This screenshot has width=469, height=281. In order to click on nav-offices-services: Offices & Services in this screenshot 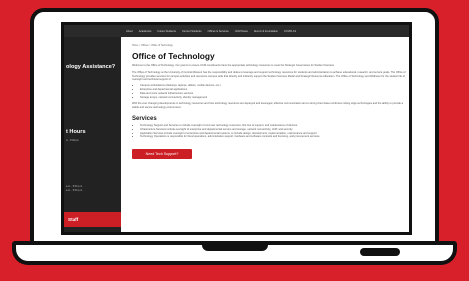, I will do `click(218, 31)`.